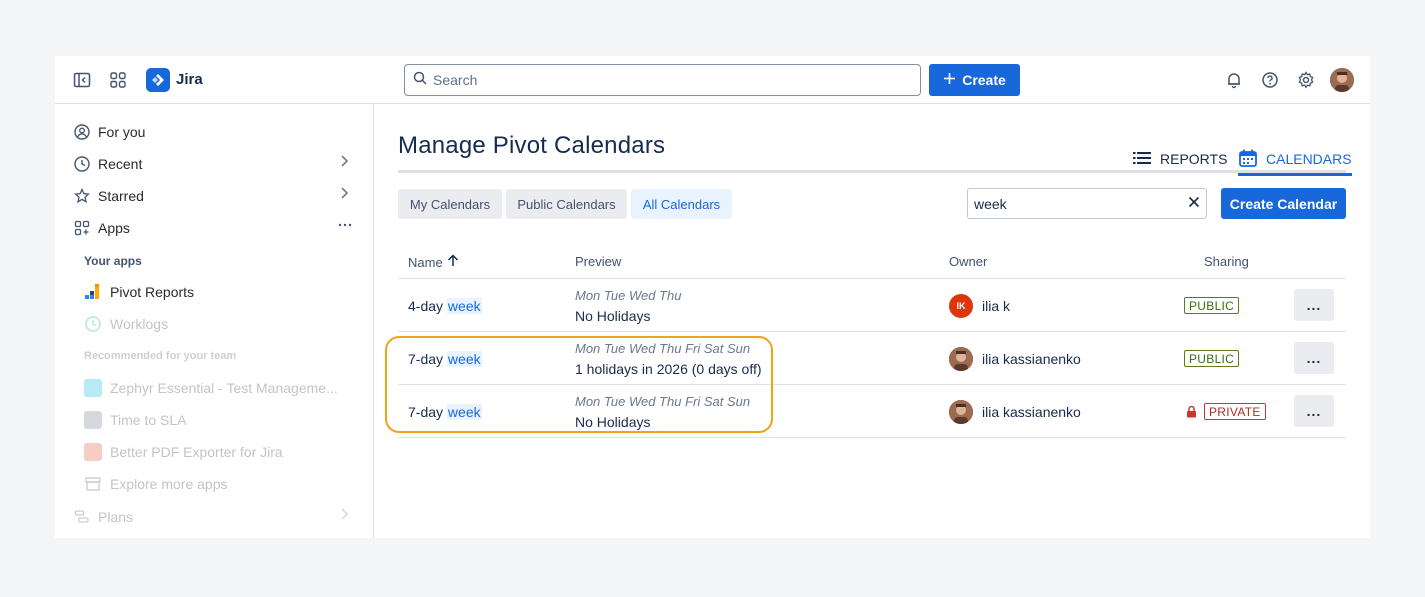 The height and width of the screenshot is (597, 1425). Describe the element at coordinates (663, 401) in the screenshot. I see `preview-days: Mon Tue Wed Thu Fri Sat Sun` at that location.